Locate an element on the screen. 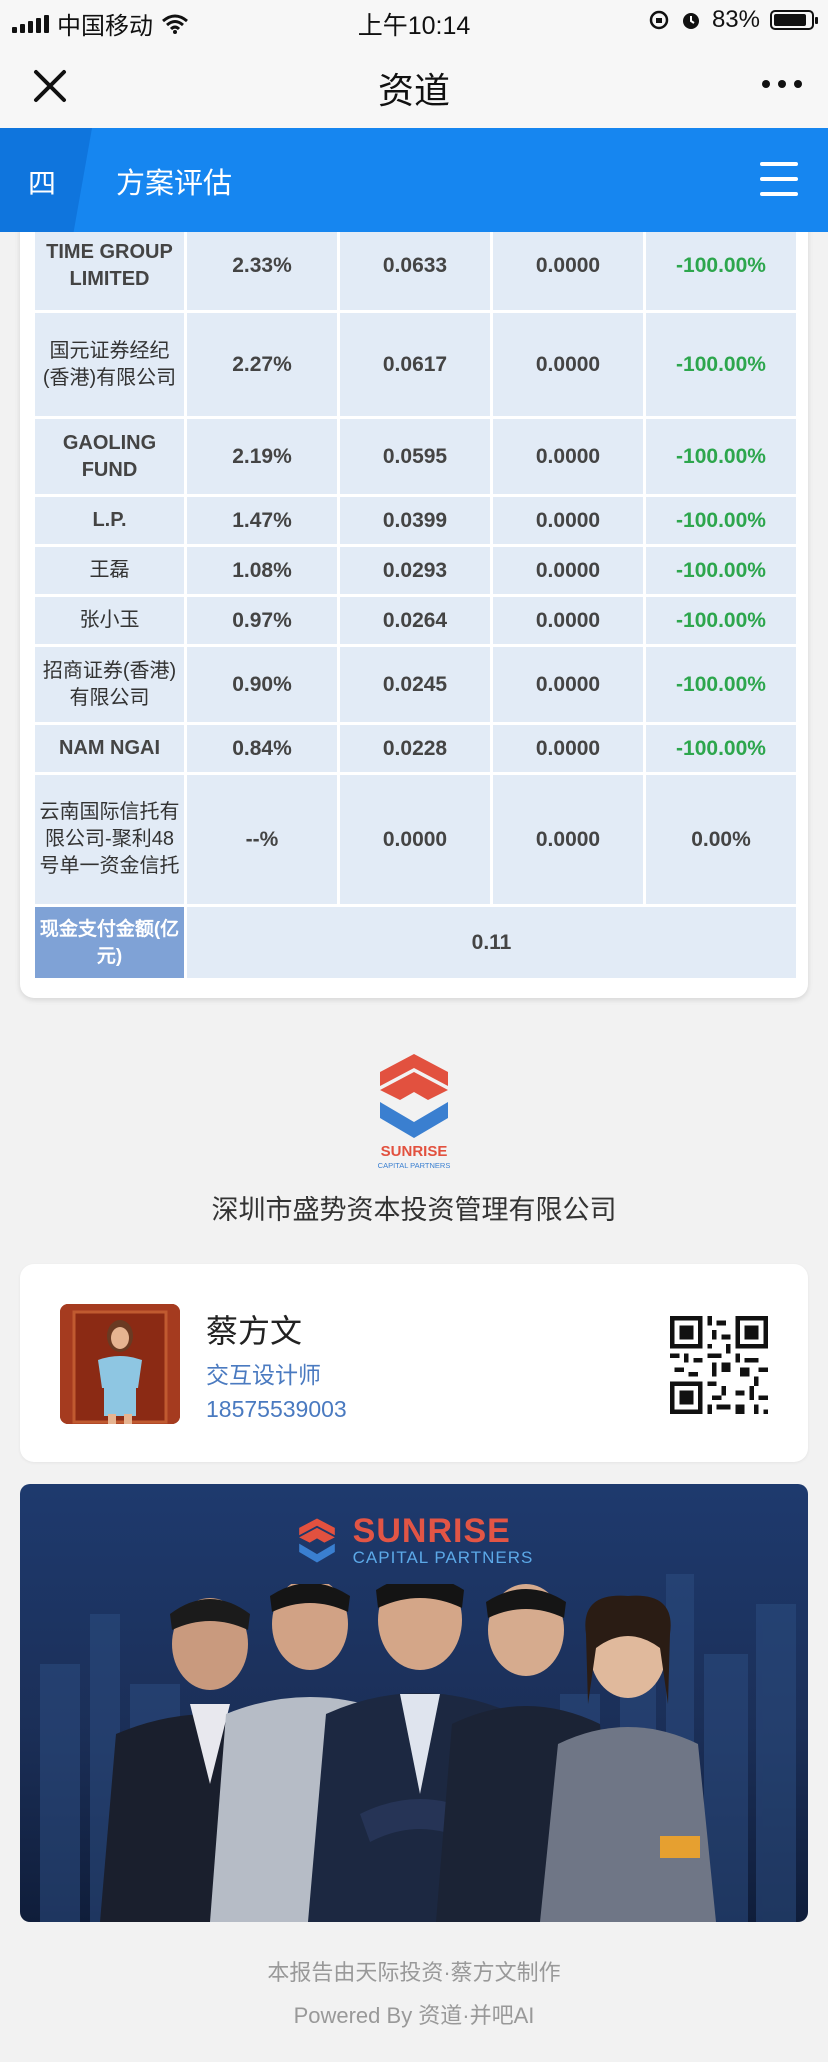 The image size is (828, 2062). page-title: 资道 is located at coordinates (413, 90).